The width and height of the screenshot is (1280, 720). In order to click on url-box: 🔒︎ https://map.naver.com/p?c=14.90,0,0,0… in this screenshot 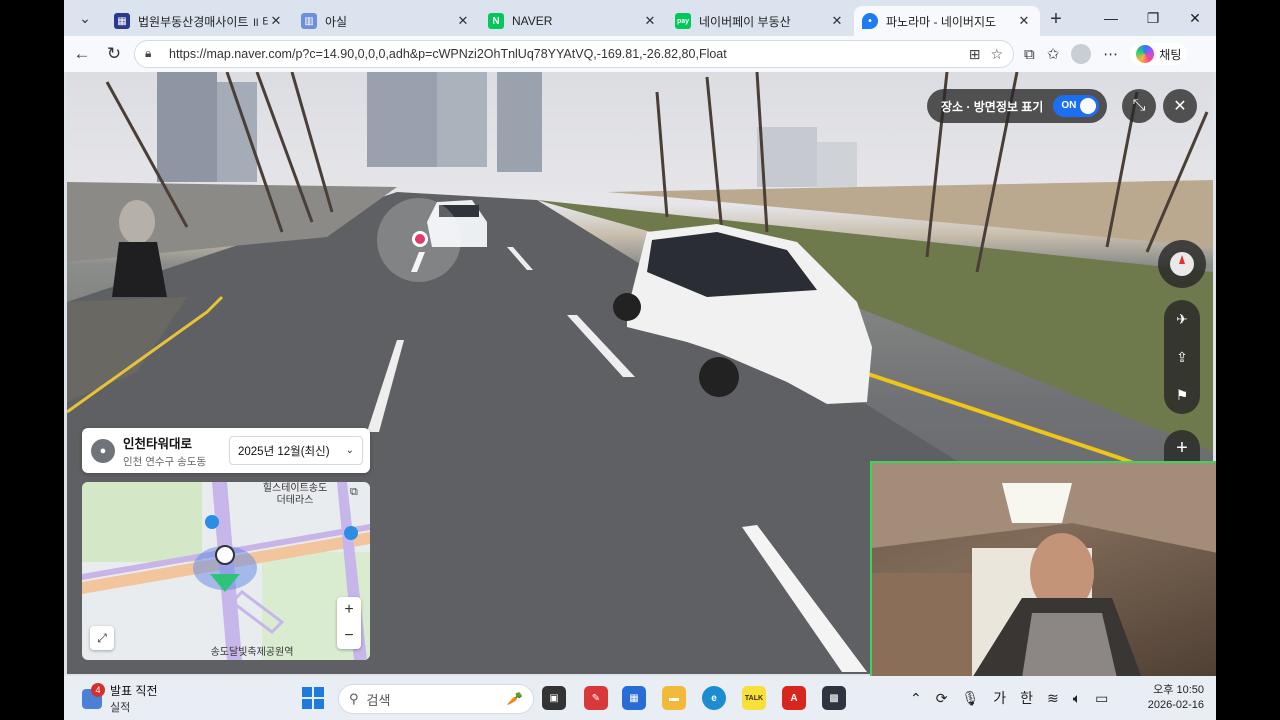, I will do `click(574, 54)`.